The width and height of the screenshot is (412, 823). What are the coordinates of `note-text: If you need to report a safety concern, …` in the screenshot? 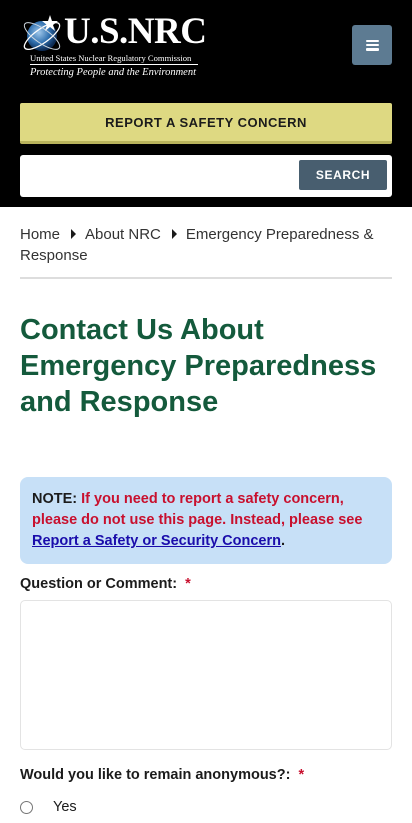 It's located at (197, 509).